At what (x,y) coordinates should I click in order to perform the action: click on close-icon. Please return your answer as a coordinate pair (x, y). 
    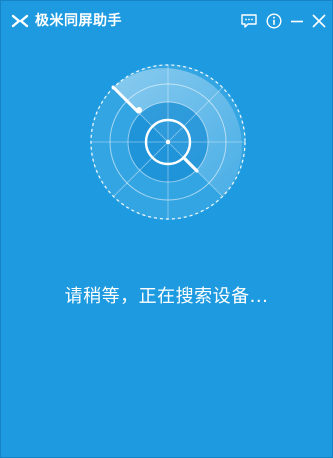
    Looking at the image, I should click on (319, 21).